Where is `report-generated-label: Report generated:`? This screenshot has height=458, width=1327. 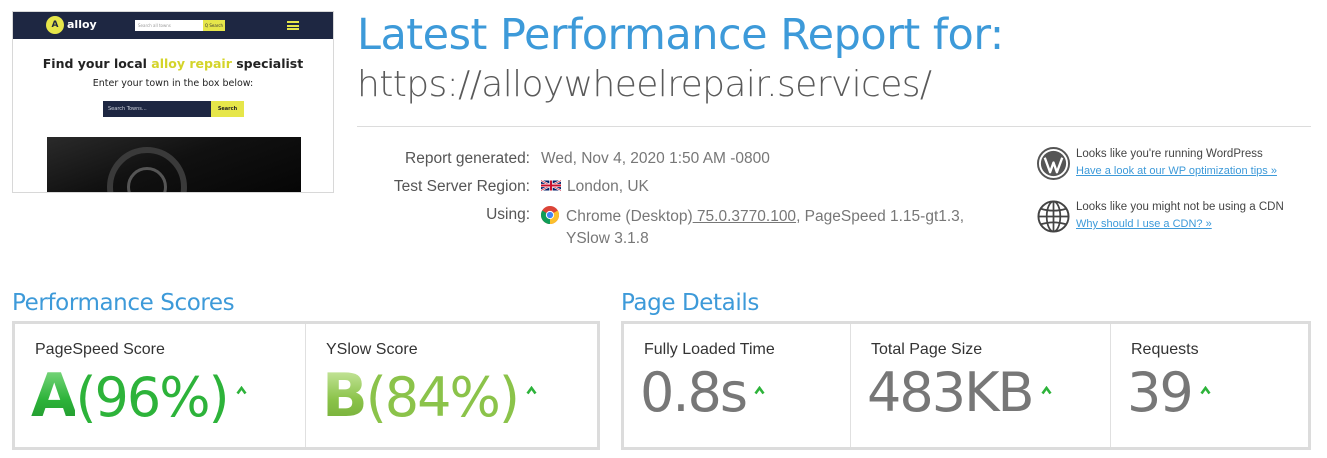
report-generated-label: Report generated: is located at coordinates (467, 158).